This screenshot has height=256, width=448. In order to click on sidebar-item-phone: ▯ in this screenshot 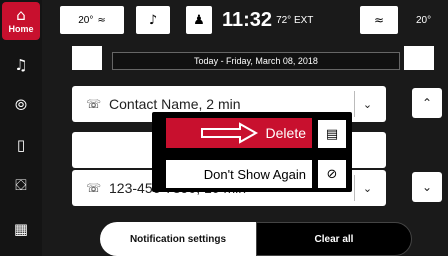, I will do `click(21, 145)`.